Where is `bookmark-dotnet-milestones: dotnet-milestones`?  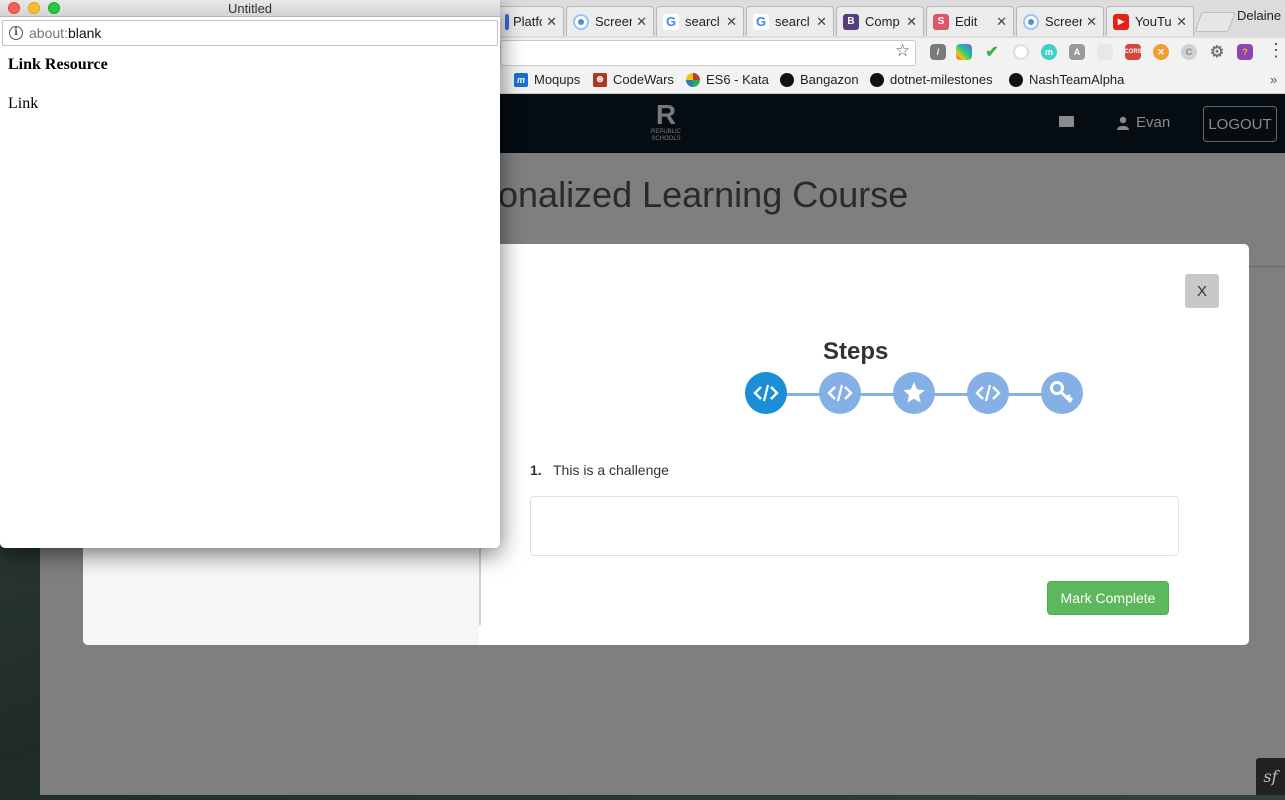
bookmark-dotnet-milestones: dotnet-milestones is located at coordinates (931, 79).